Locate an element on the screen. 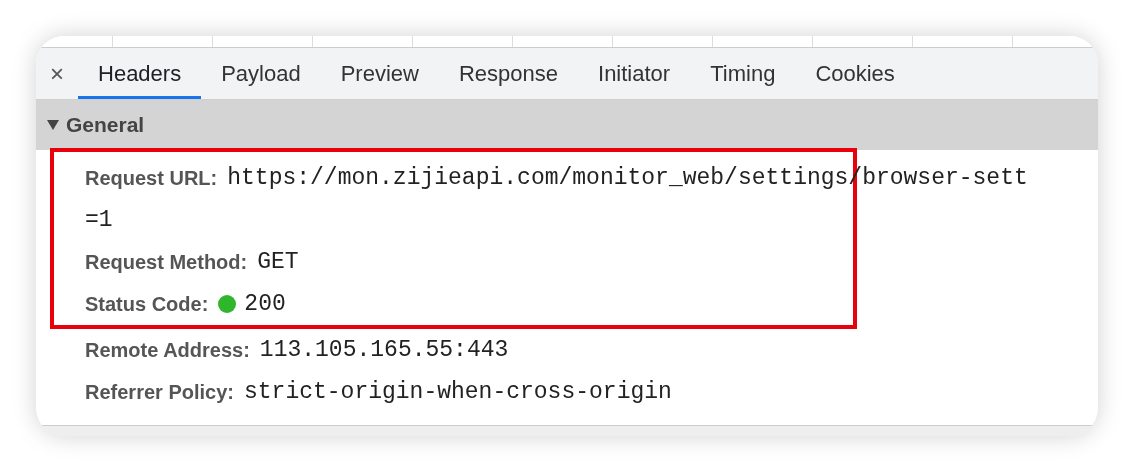 The height and width of the screenshot is (474, 1134). tab: Response is located at coordinates (508, 73).